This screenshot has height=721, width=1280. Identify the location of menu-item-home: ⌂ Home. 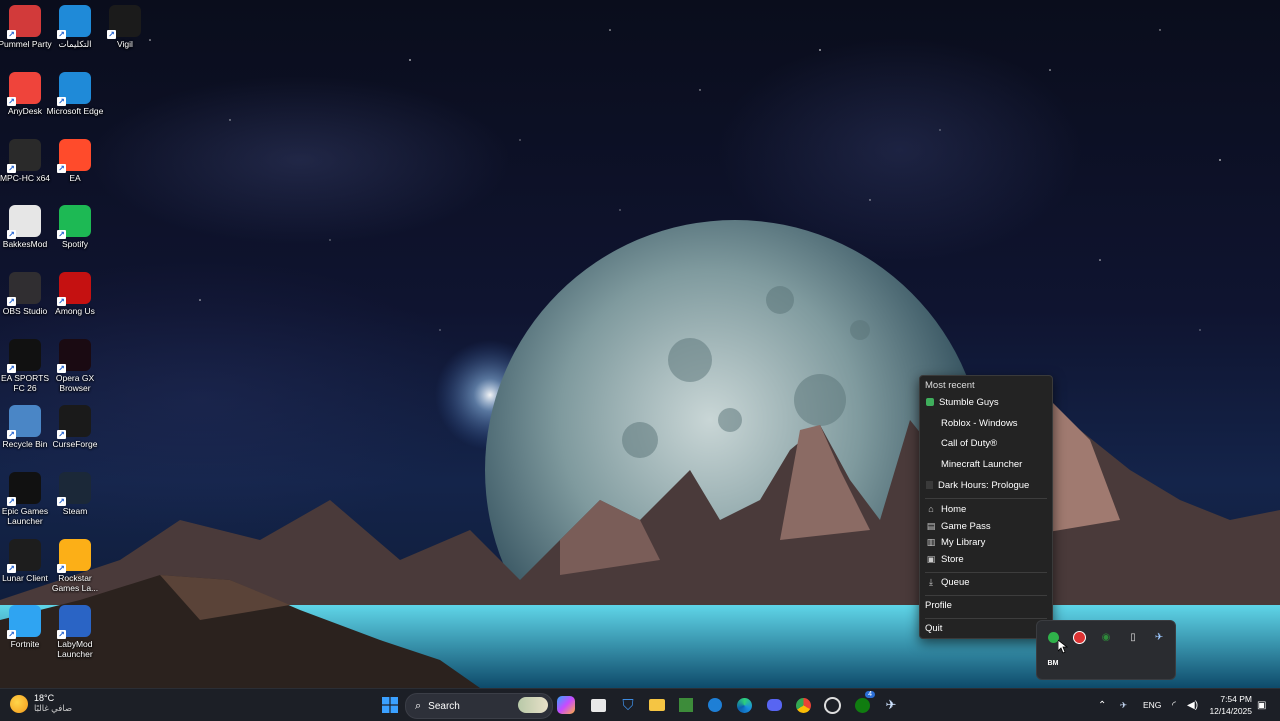
(986, 509).